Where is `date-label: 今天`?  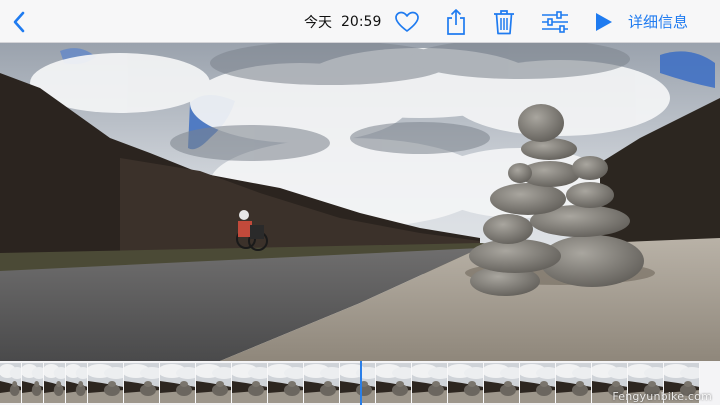
date-label: 今天 is located at coordinates (318, 22).